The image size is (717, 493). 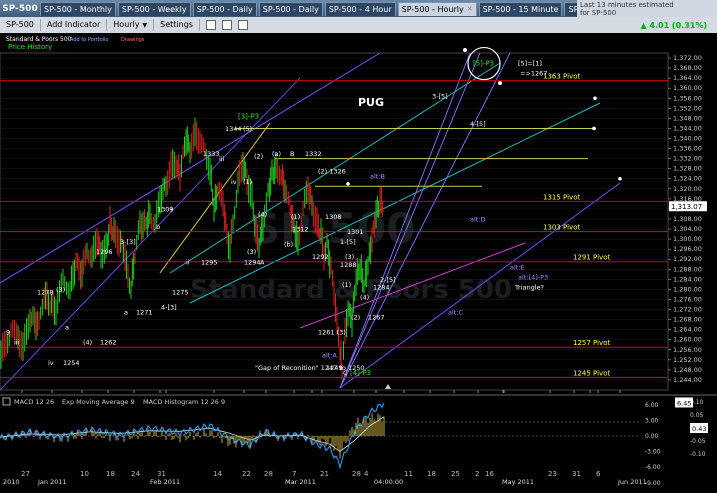 I want to click on y-tick-label: 1,308.00, so click(x=687, y=219).